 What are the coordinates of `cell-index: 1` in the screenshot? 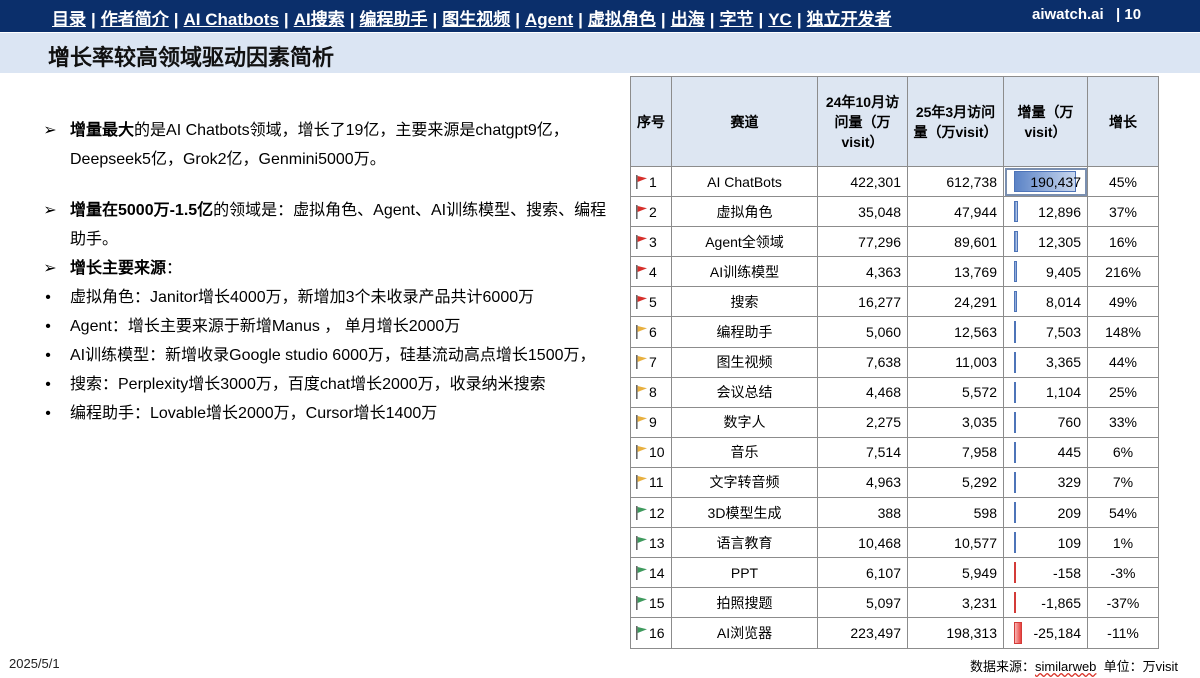 It's located at (651, 181).